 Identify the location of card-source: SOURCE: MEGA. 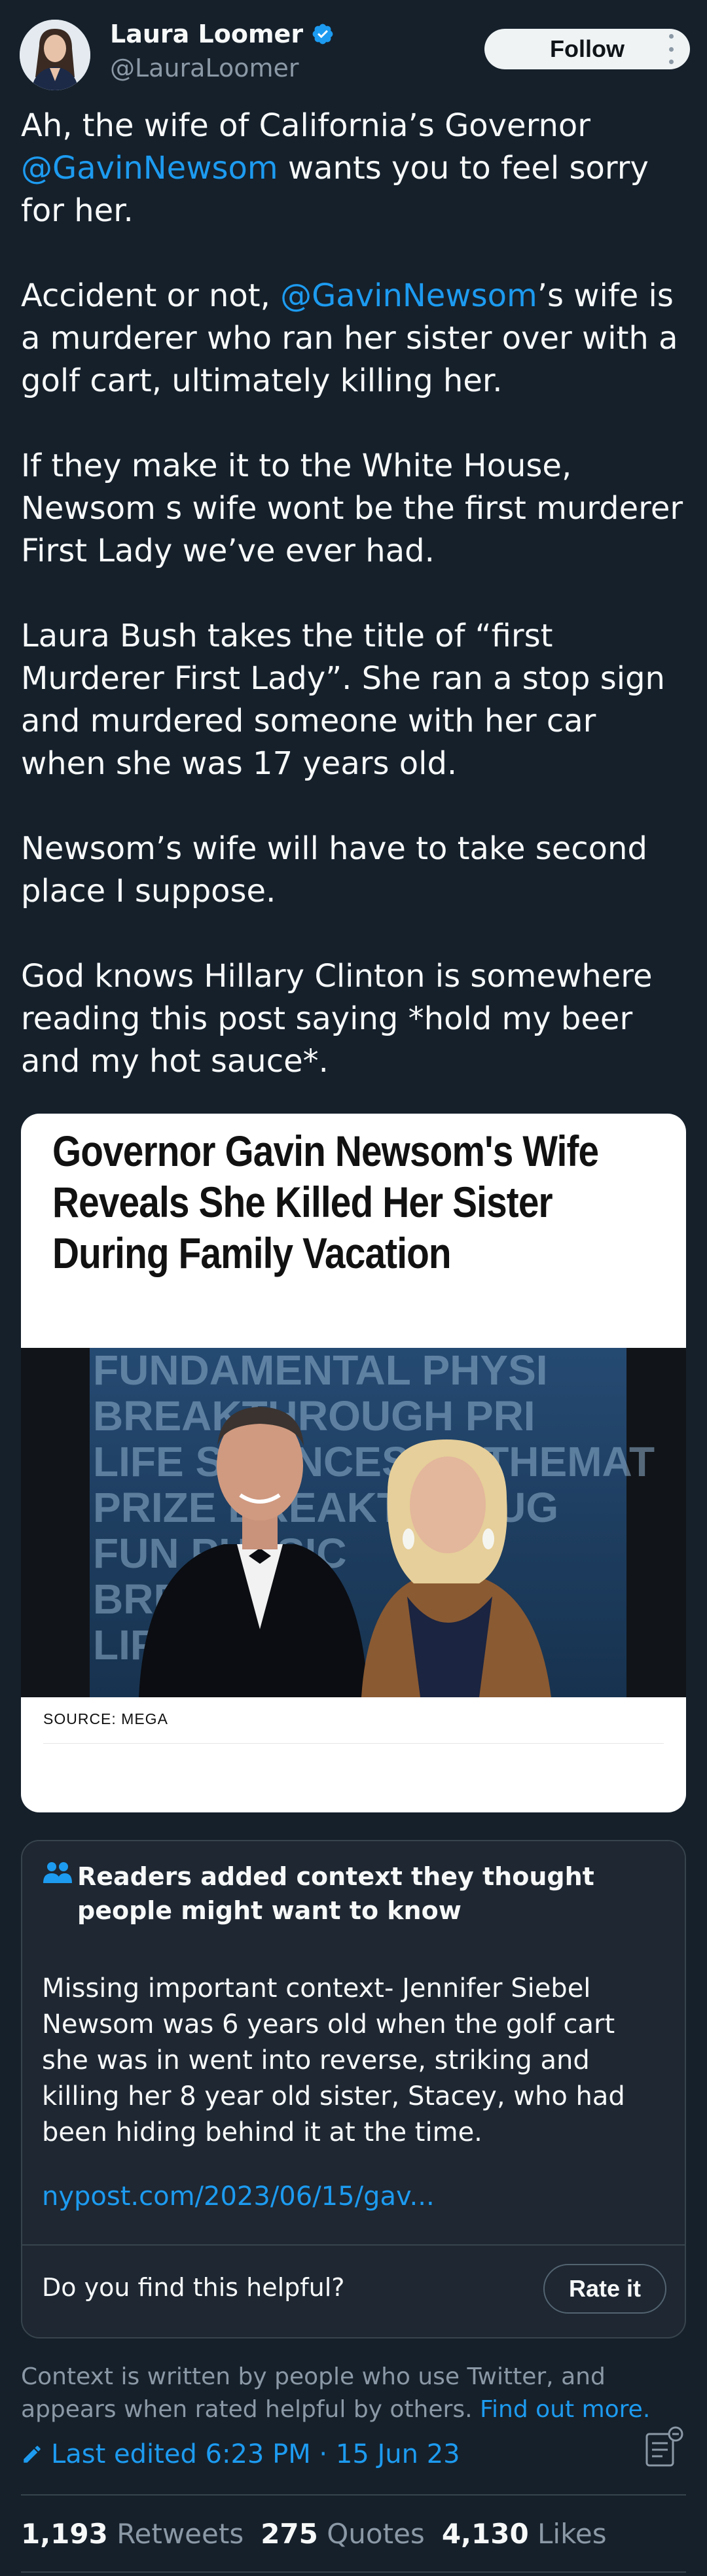
(106, 1719).